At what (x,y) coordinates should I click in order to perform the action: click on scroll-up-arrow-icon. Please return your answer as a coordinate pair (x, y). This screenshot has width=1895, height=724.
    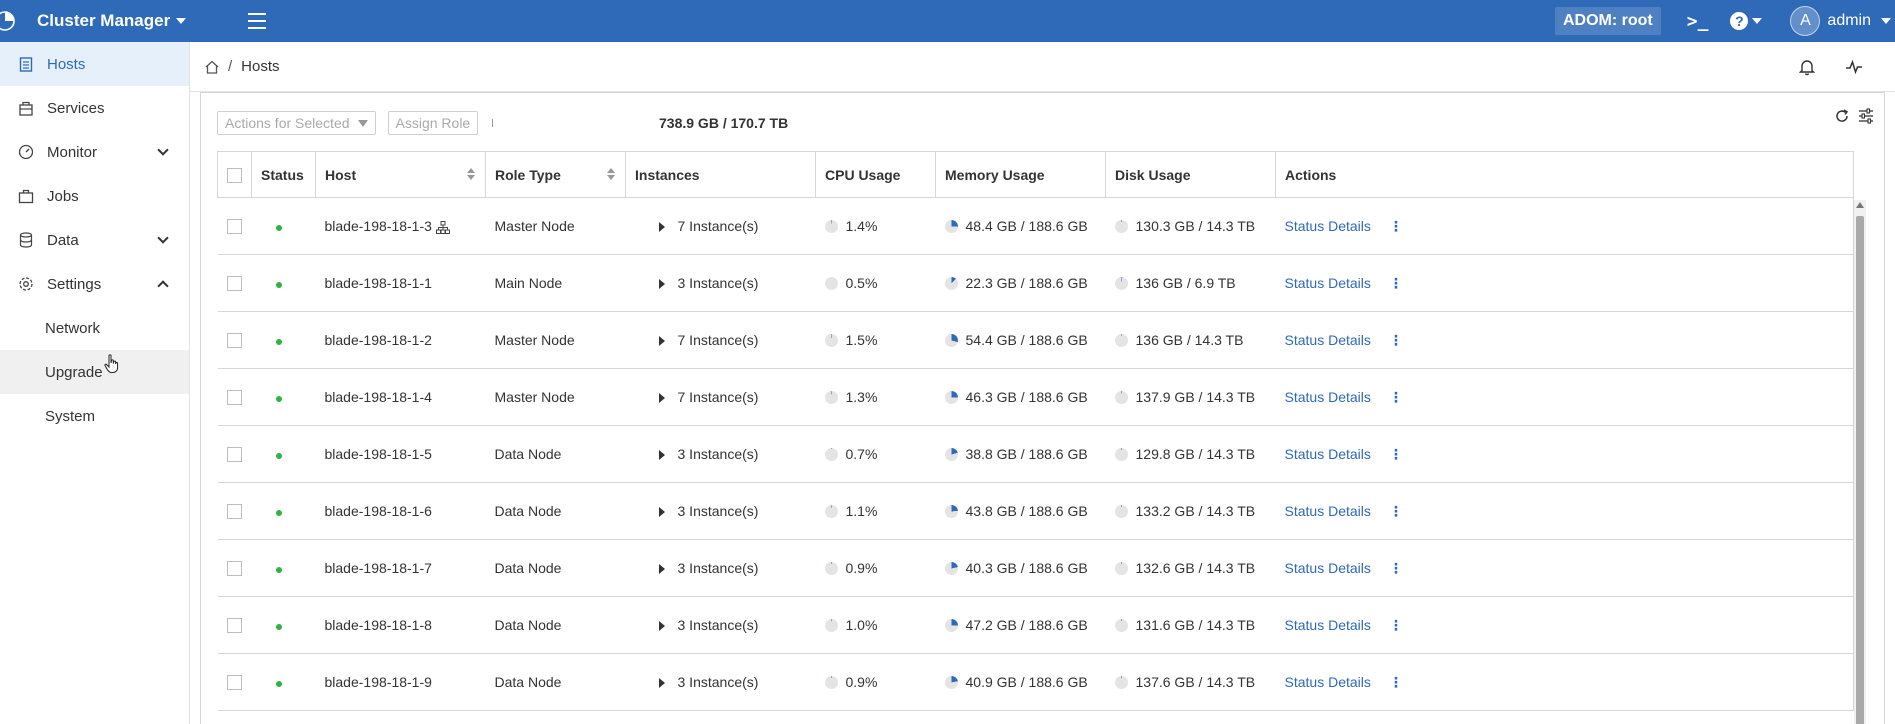
    Looking at the image, I should click on (1860, 205).